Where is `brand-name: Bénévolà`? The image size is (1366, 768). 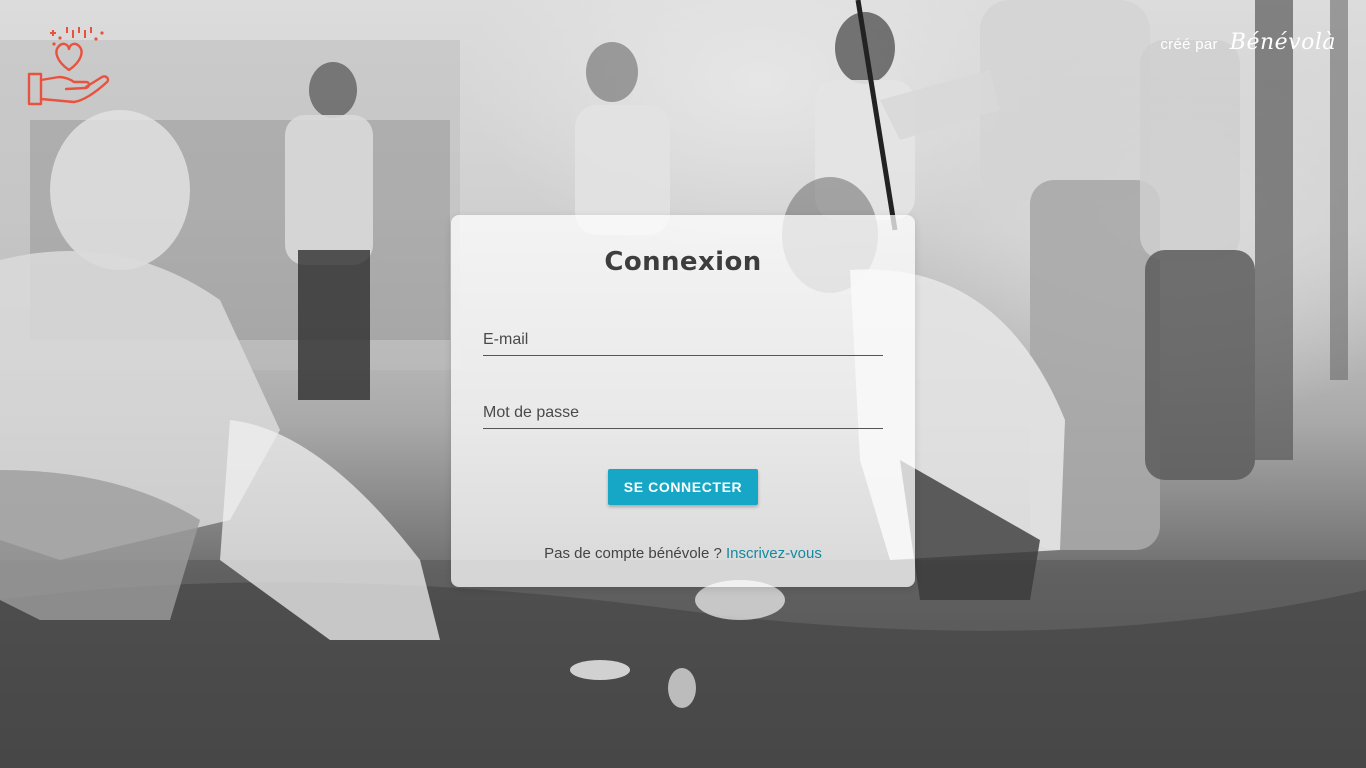
brand-name: Bénévolà is located at coordinates (1282, 42).